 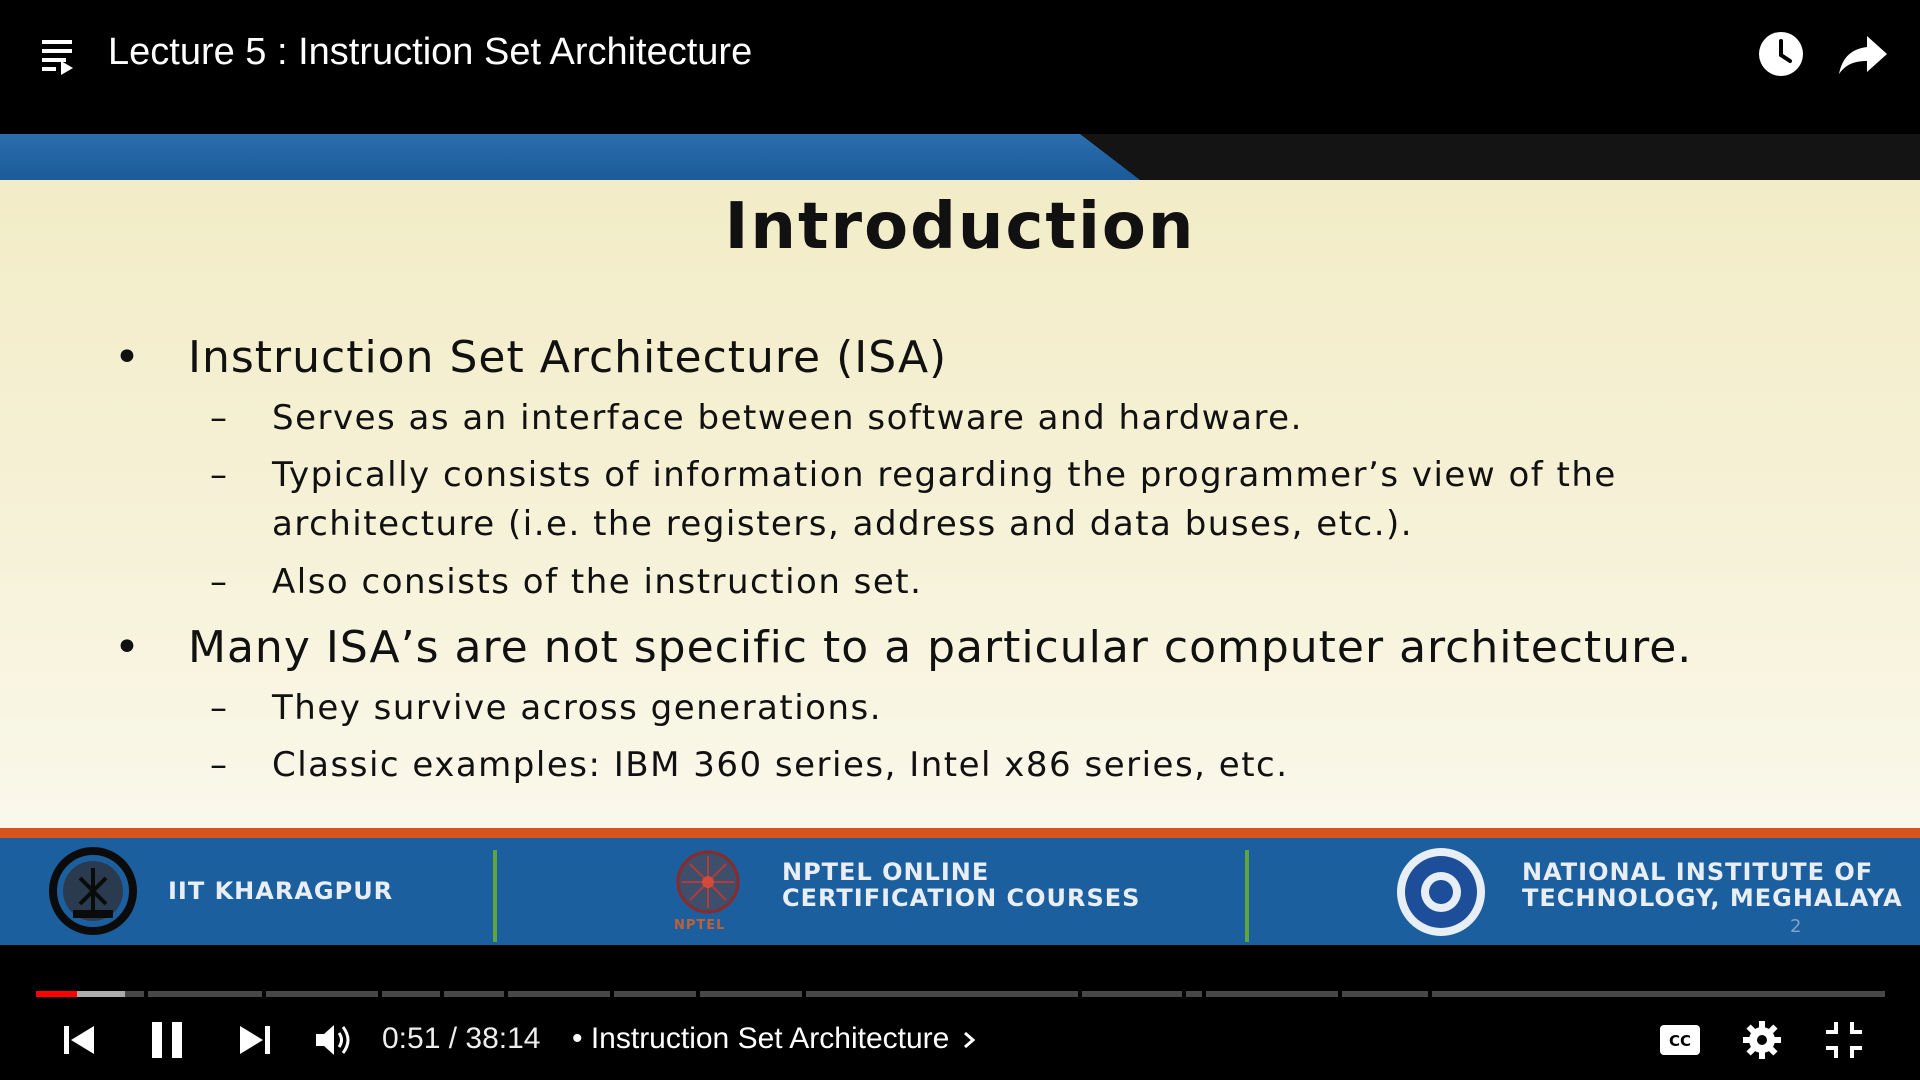 I want to click on chapter-title-text: • Instruction Set Architecture, so click(x=761, y=1038).